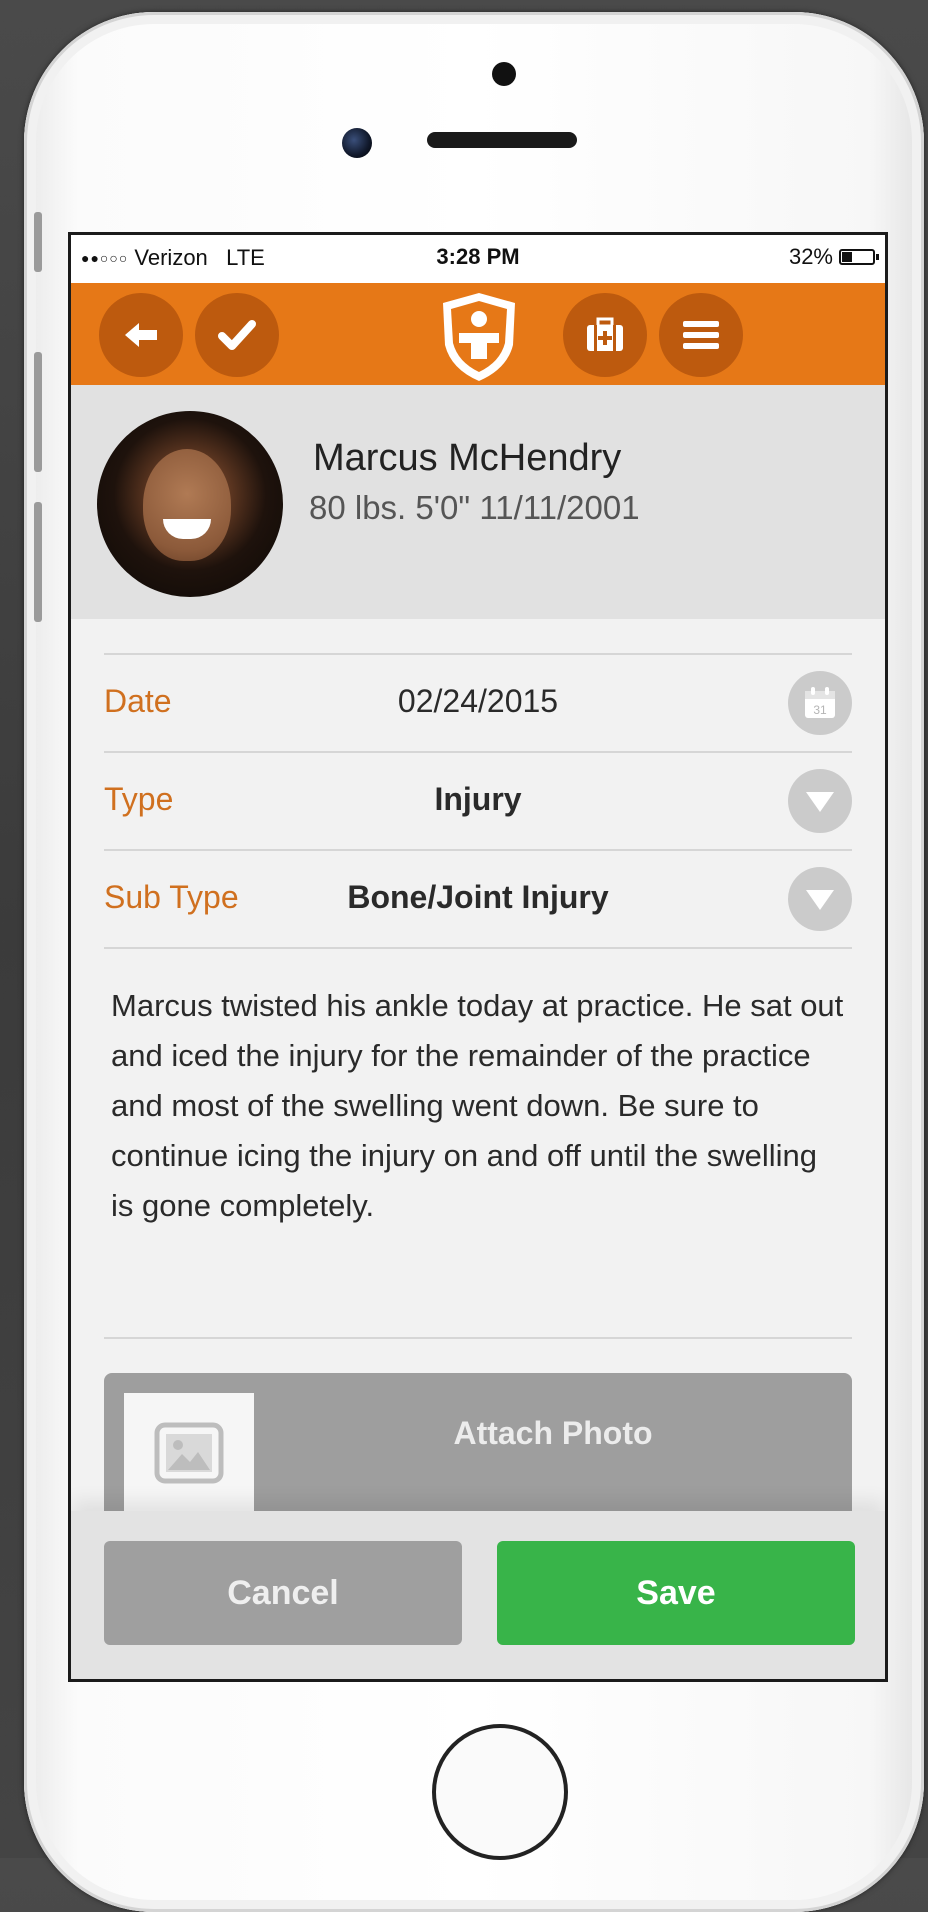 This screenshot has width=928, height=1912. What do you see at coordinates (820, 710) in the screenshot?
I see `calendar-day: 31` at bounding box center [820, 710].